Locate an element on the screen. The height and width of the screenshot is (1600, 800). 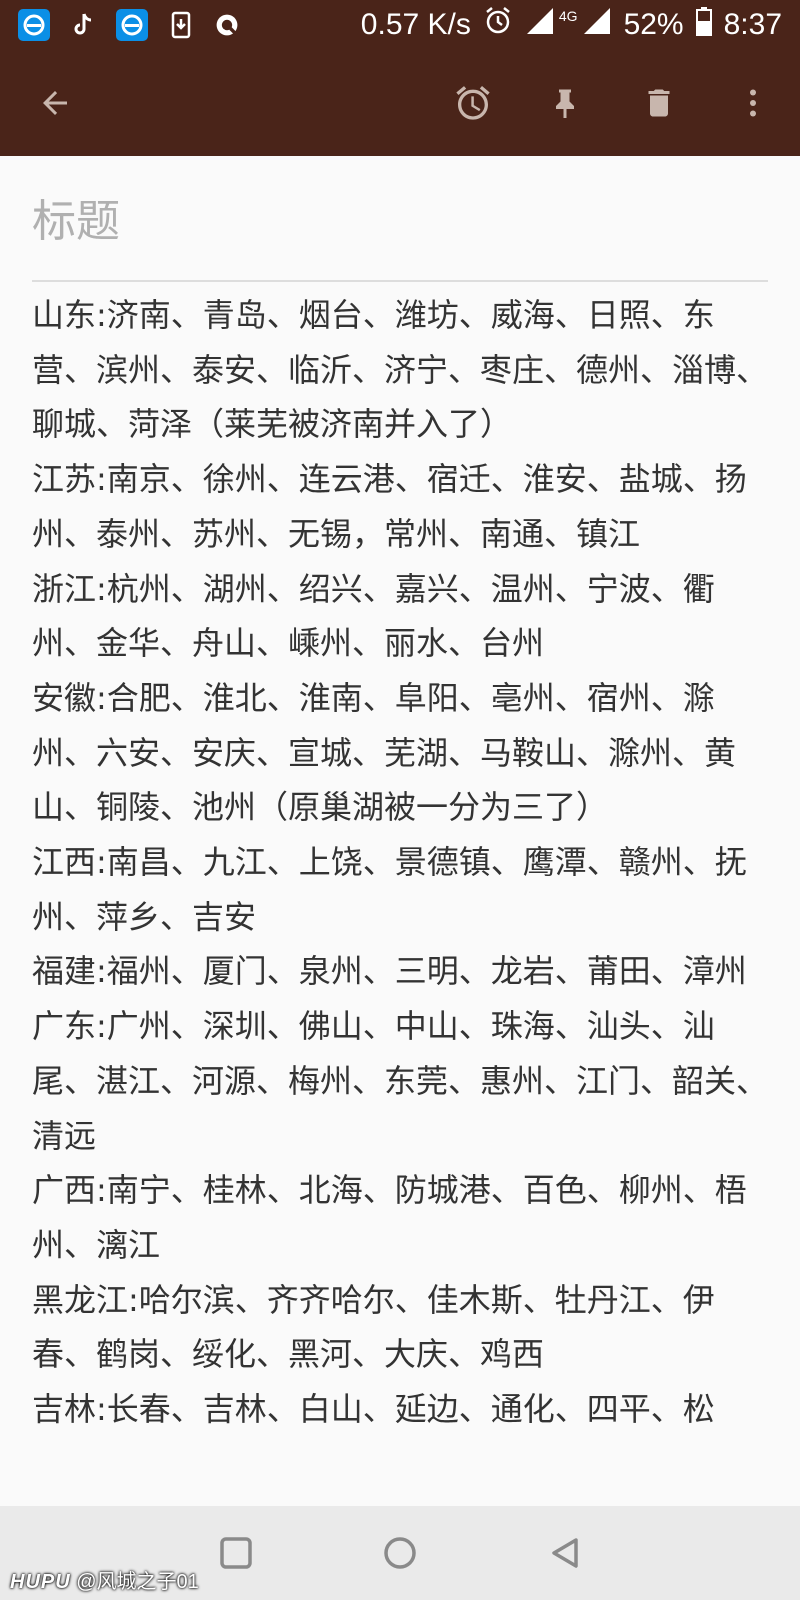
title-input is located at coordinates (400, 221).